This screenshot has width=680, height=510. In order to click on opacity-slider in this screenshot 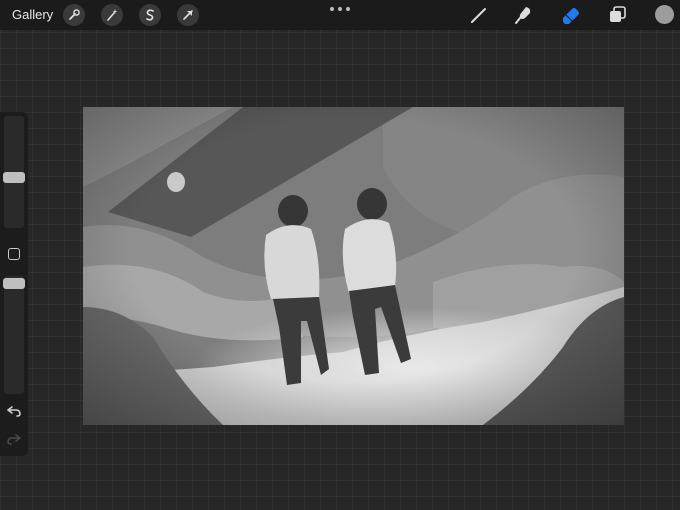, I will do `click(14, 335)`.